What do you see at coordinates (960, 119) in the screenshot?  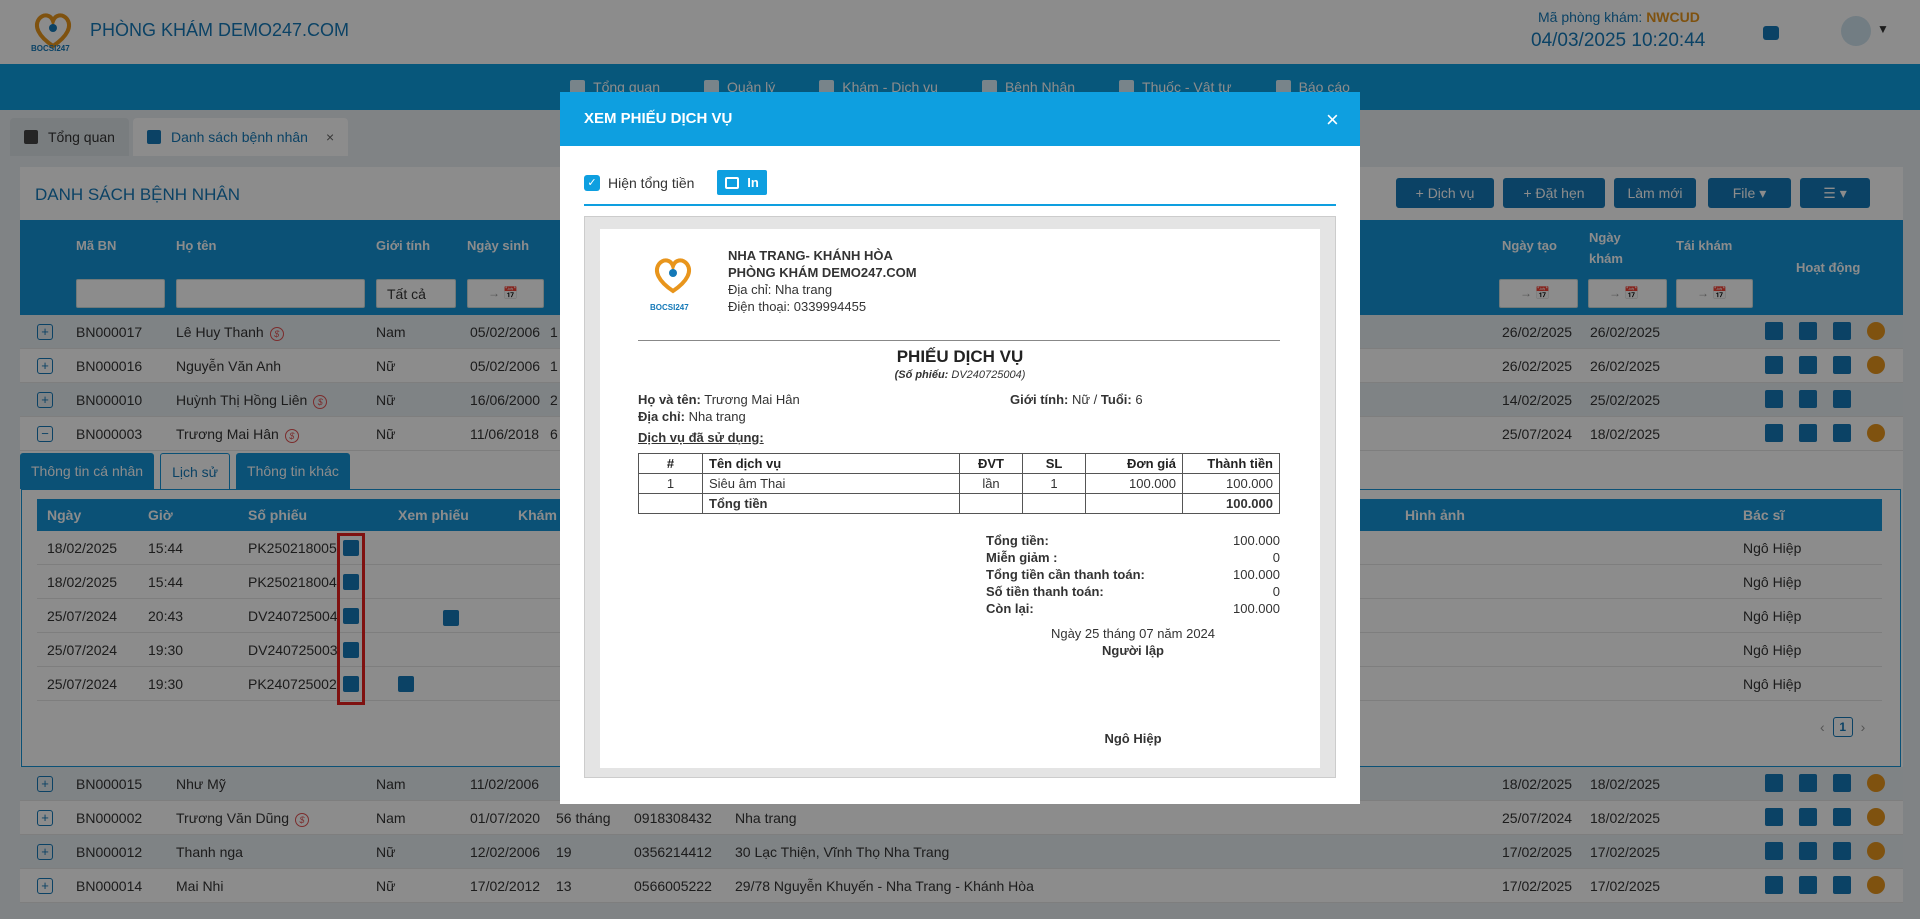 I see `modal-header: XEM PHIẾU DỊCH VỤ ×` at bounding box center [960, 119].